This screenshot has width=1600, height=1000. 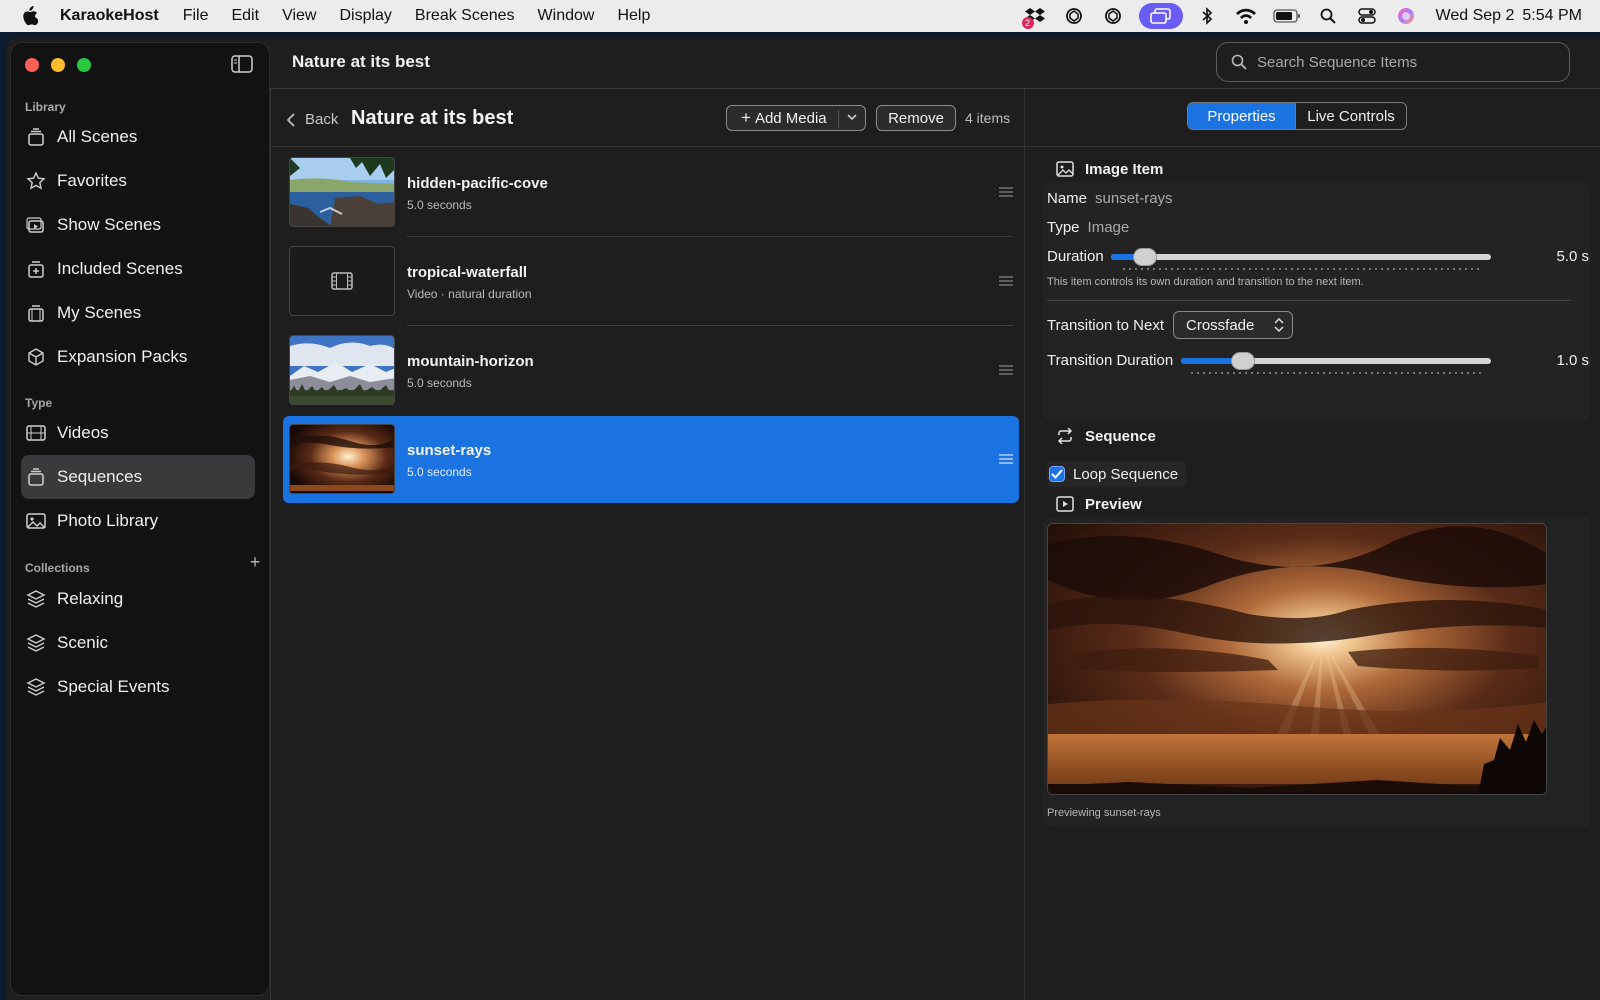 What do you see at coordinates (242, 64) in the screenshot?
I see `sidebar-toggle-icon` at bounding box center [242, 64].